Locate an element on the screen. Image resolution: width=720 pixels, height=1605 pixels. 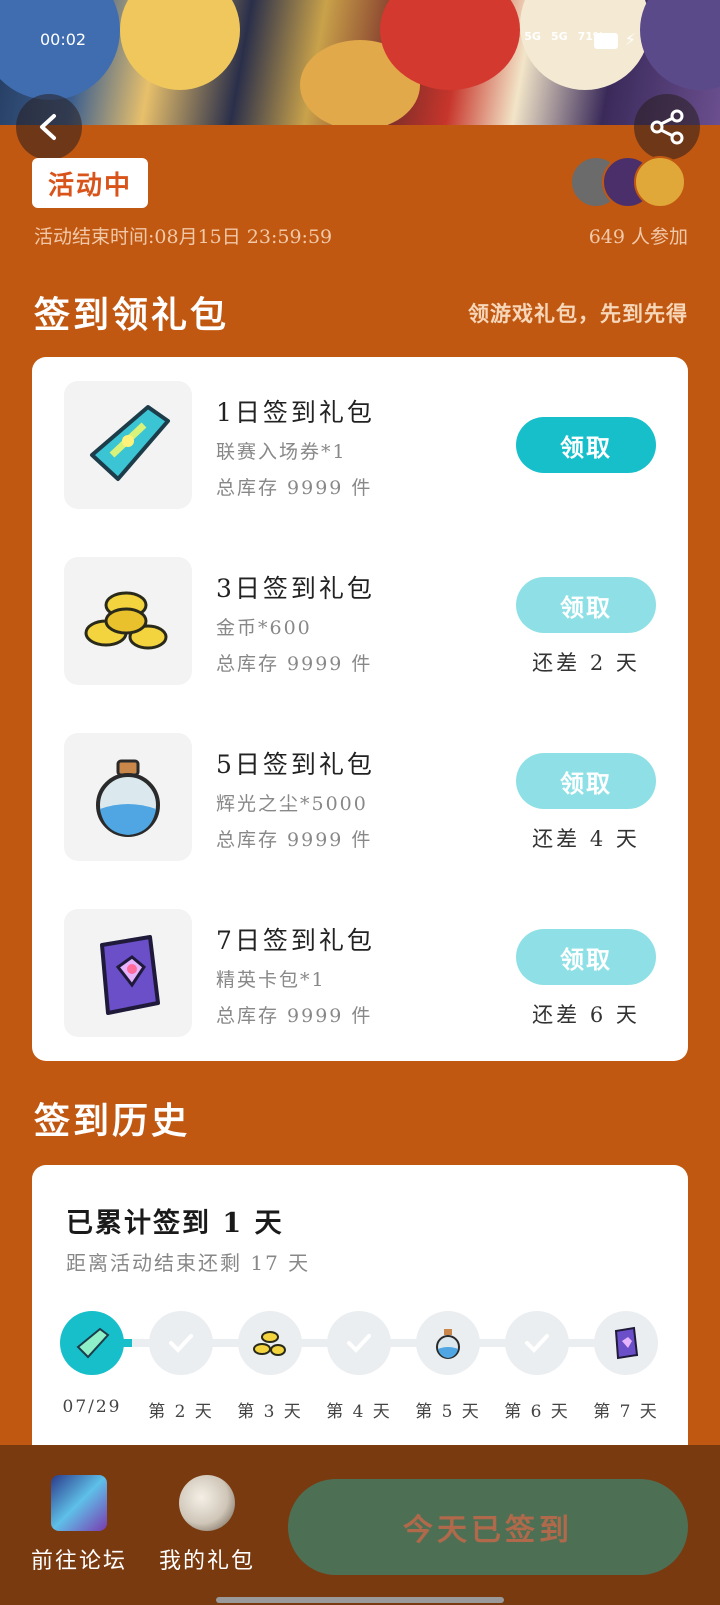
day-6-check-icon is located at coordinates (537, 1343).